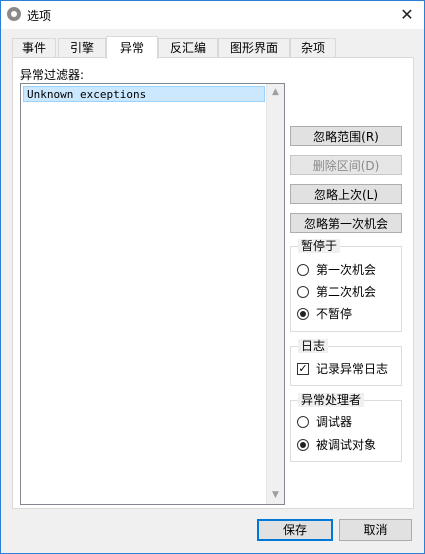 Image resolution: width=425 pixels, height=554 pixels. I want to click on tab-gui: 图形界面, so click(254, 48).